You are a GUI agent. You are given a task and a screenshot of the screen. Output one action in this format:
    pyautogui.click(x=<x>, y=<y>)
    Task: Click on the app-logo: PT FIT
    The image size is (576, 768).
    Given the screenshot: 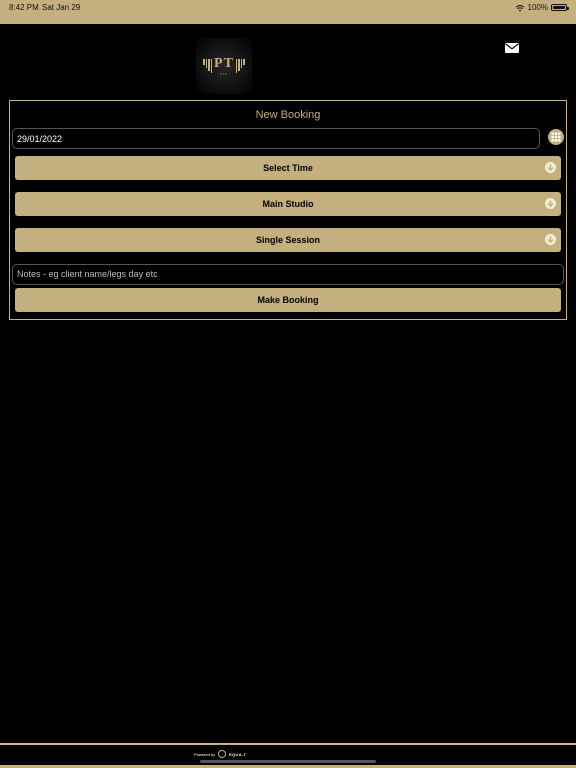 What is the action you would take?
    pyautogui.click(x=224, y=66)
    